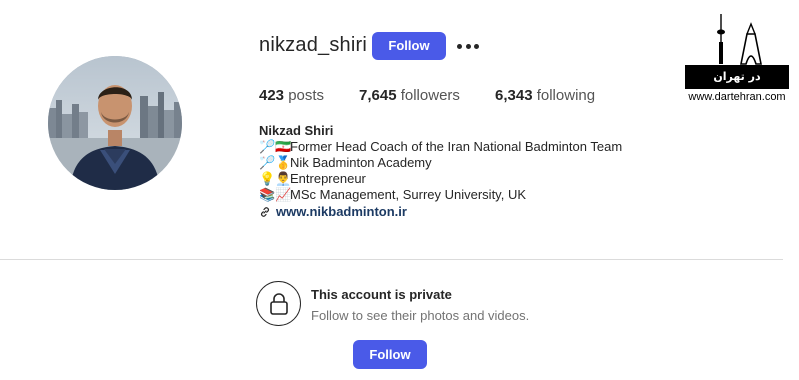 The width and height of the screenshot is (799, 380). What do you see at coordinates (430, 95) in the screenshot?
I see `followers-count-label: followers` at bounding box center [430, 95].